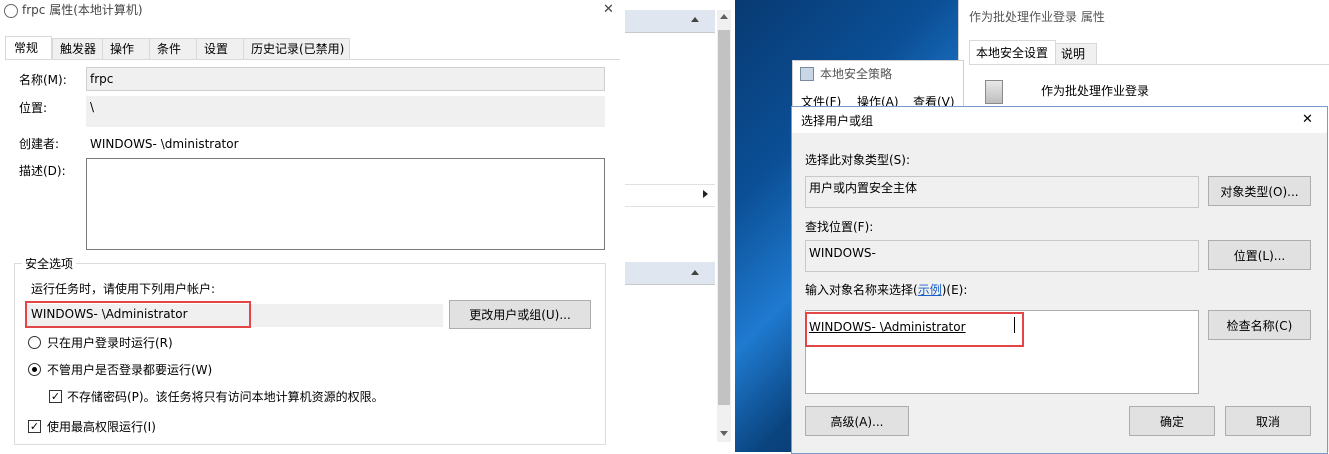 The height and width of the screenshot is (454, 1329). Describe the element at coordinates (1002, 192) in the screenshot. I see `object-type-field: 用户或内置安全主体` at that location.